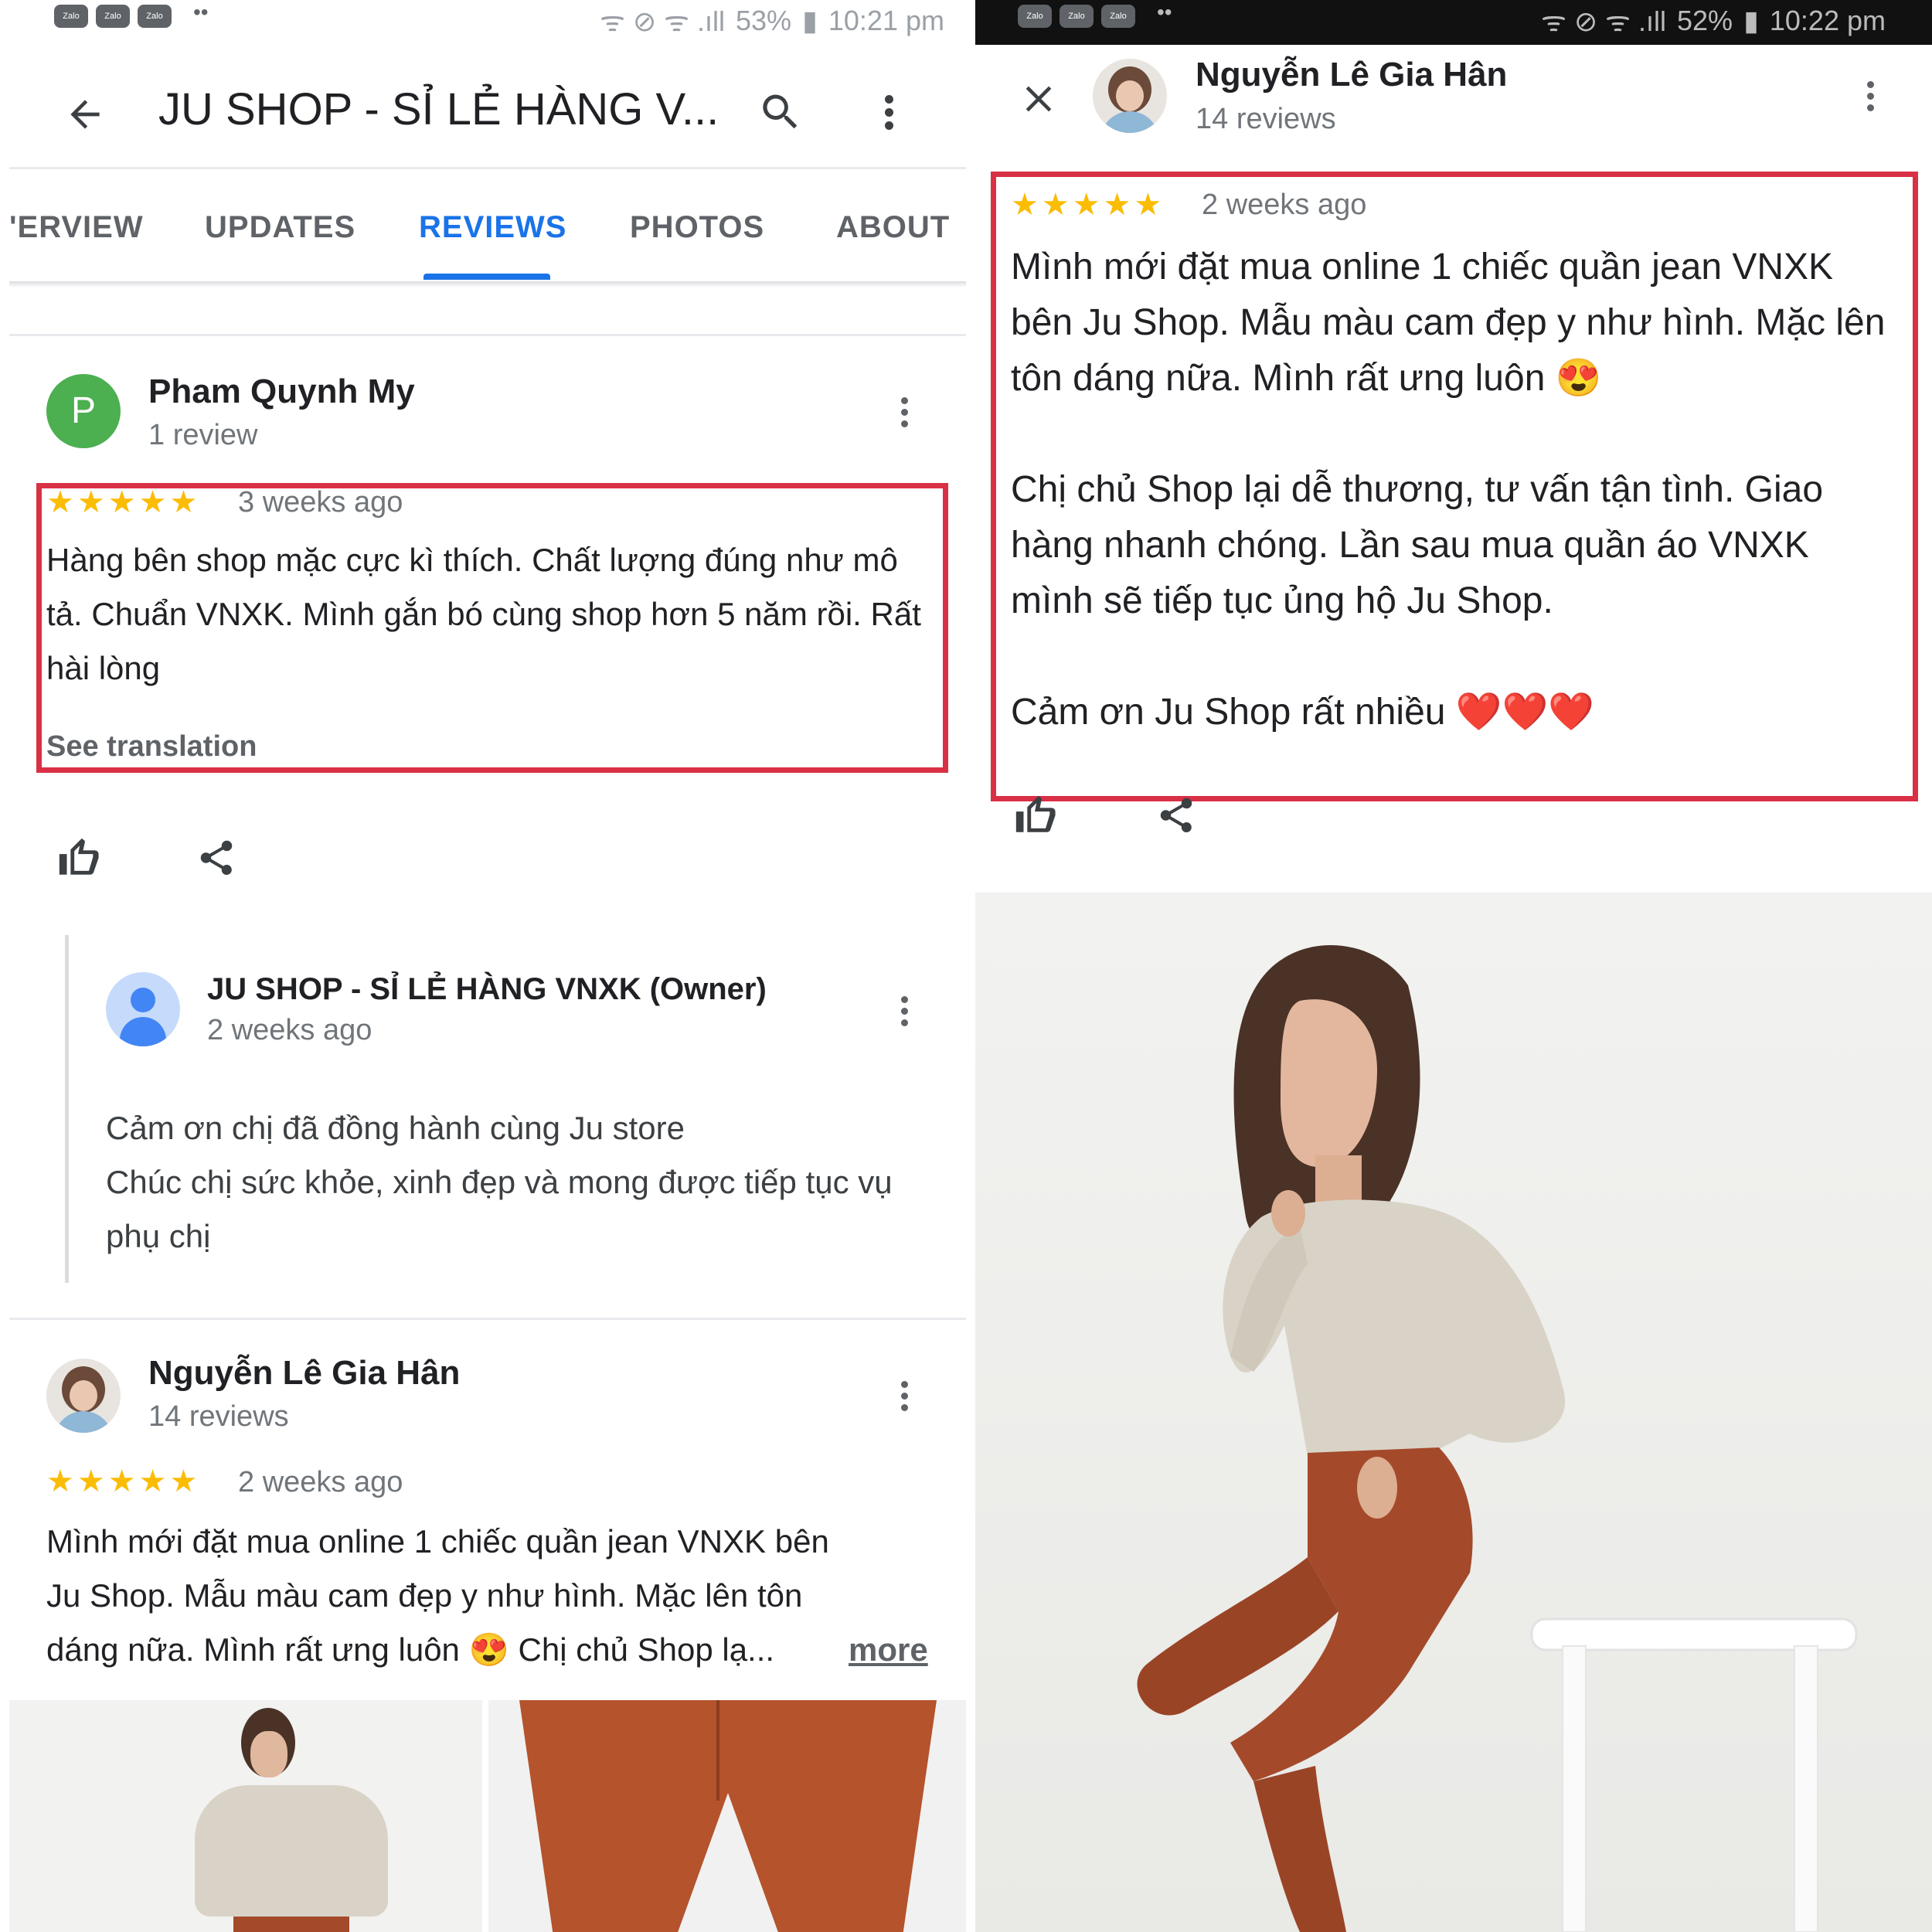 This screenshot has width=1932, height=1932. What do you see at coordinates (289, 1030) in the screenshot?
I see `owner-reply-time: 2 weeks ago` at bounding box center [289, 1030].